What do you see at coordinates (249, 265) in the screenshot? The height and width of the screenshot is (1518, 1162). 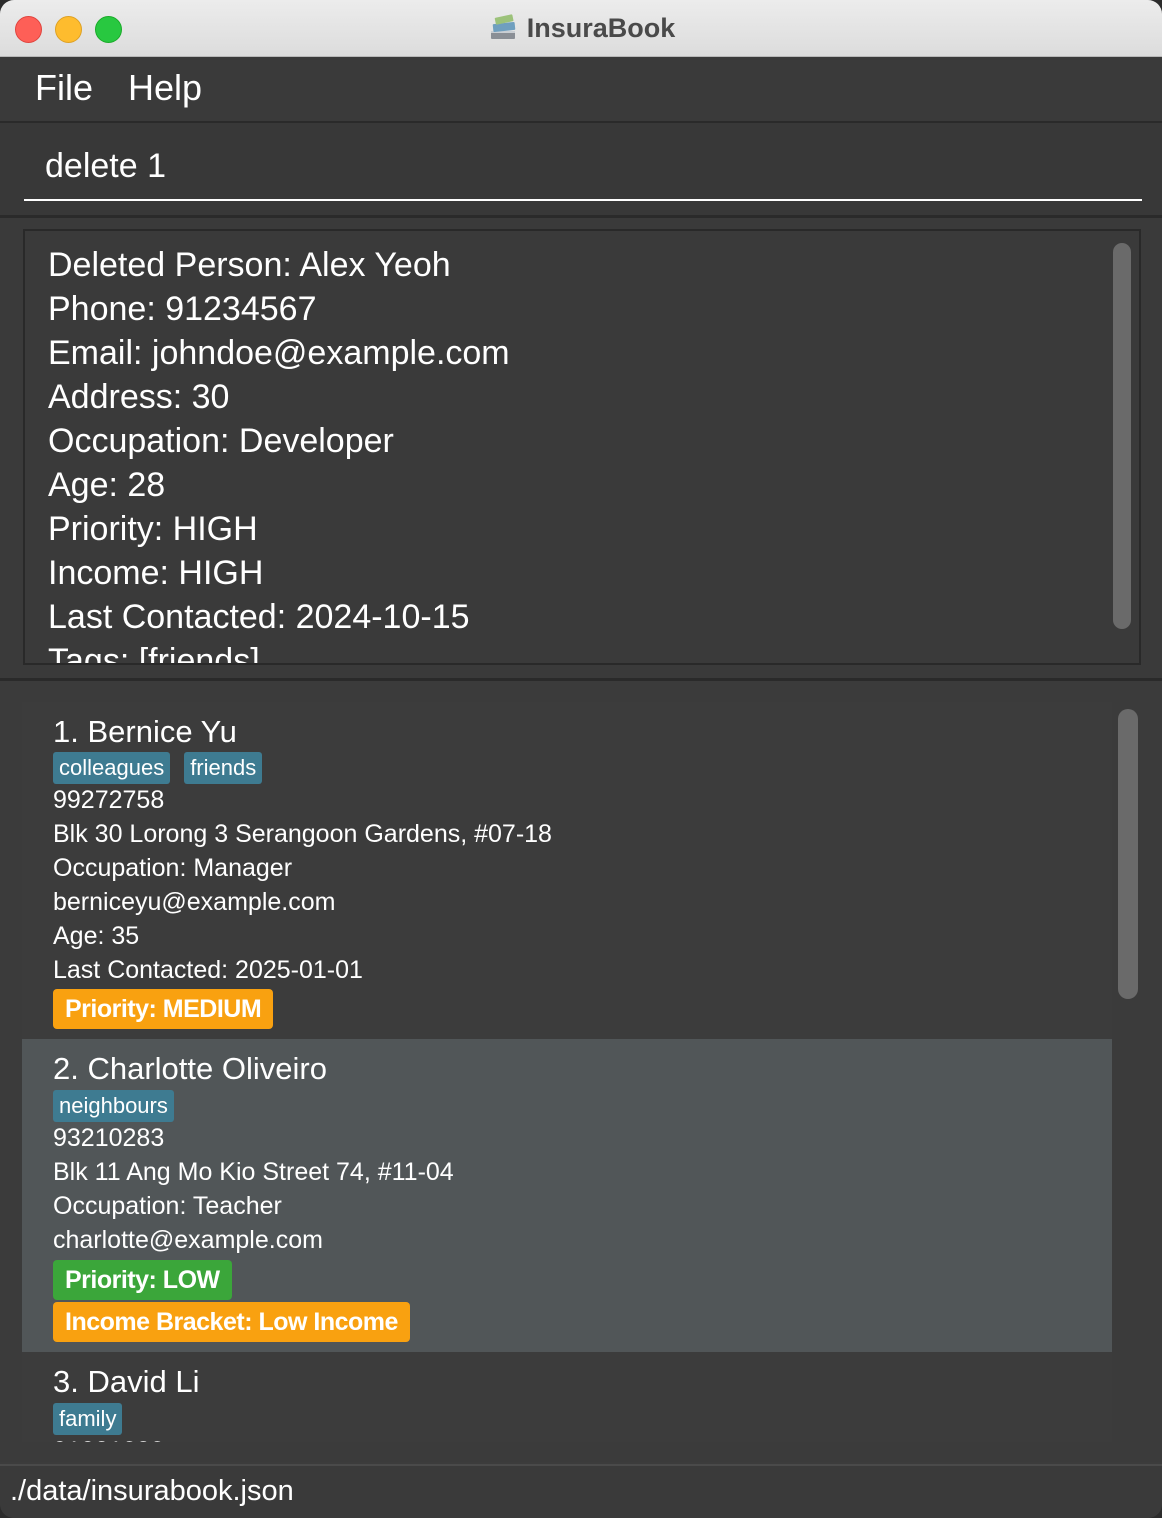 I see `result-line: Deleted Person: Alex Yeoh` at bounding box center [249, 265].